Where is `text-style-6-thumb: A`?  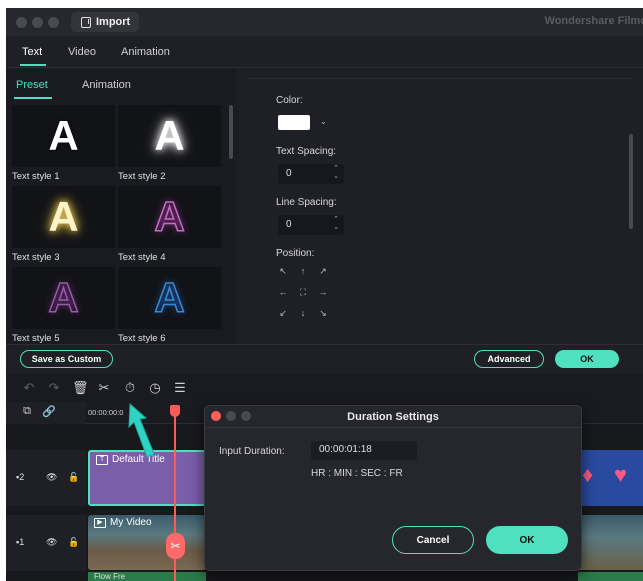 text-style-6-thumb: A is located at coordinates (169, 298).